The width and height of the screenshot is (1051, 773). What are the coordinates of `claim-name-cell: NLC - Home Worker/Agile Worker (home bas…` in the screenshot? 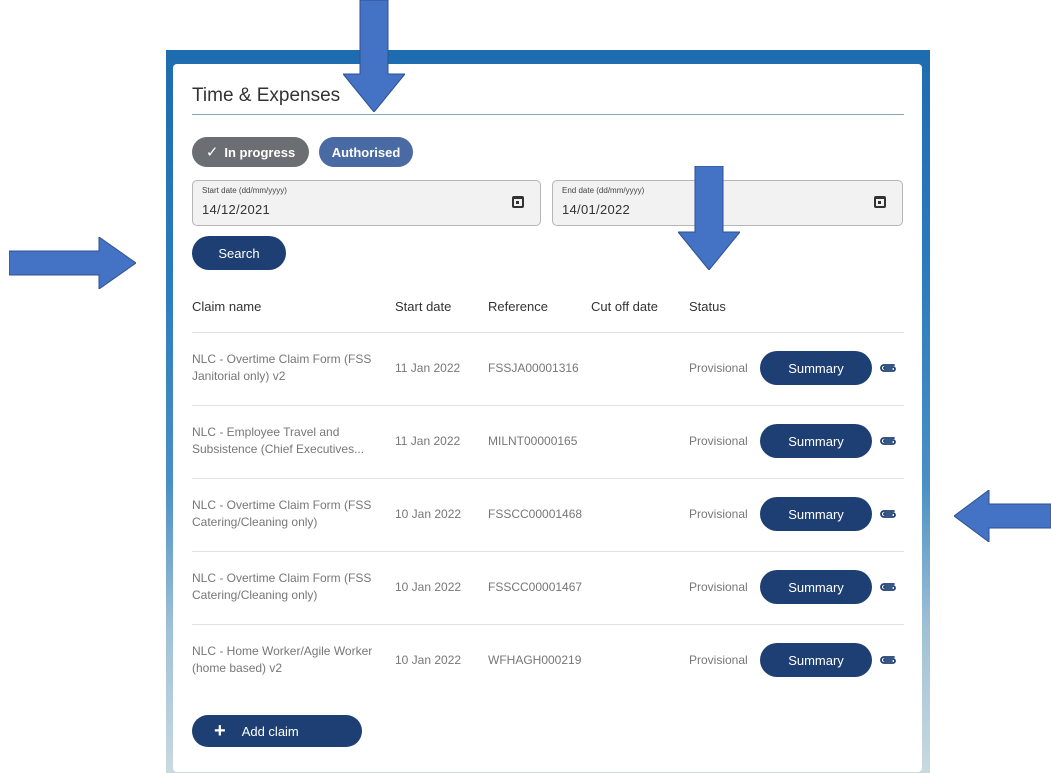 It's located at (282, 659).